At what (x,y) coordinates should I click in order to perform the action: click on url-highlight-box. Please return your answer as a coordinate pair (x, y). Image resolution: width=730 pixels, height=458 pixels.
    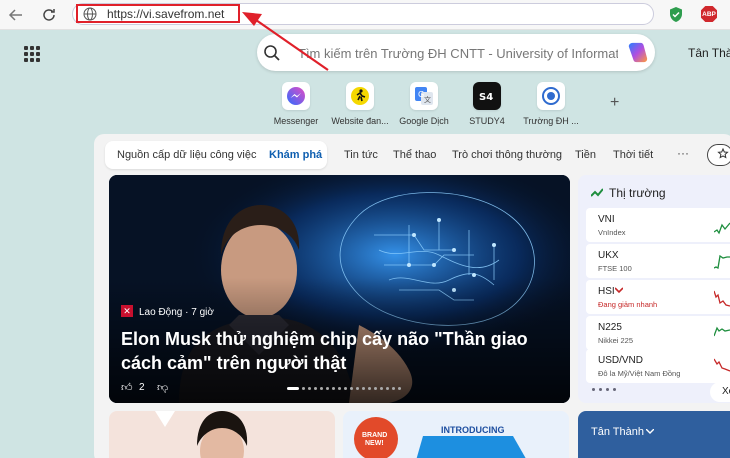
    Looking at the image, I should click on (158, 13).